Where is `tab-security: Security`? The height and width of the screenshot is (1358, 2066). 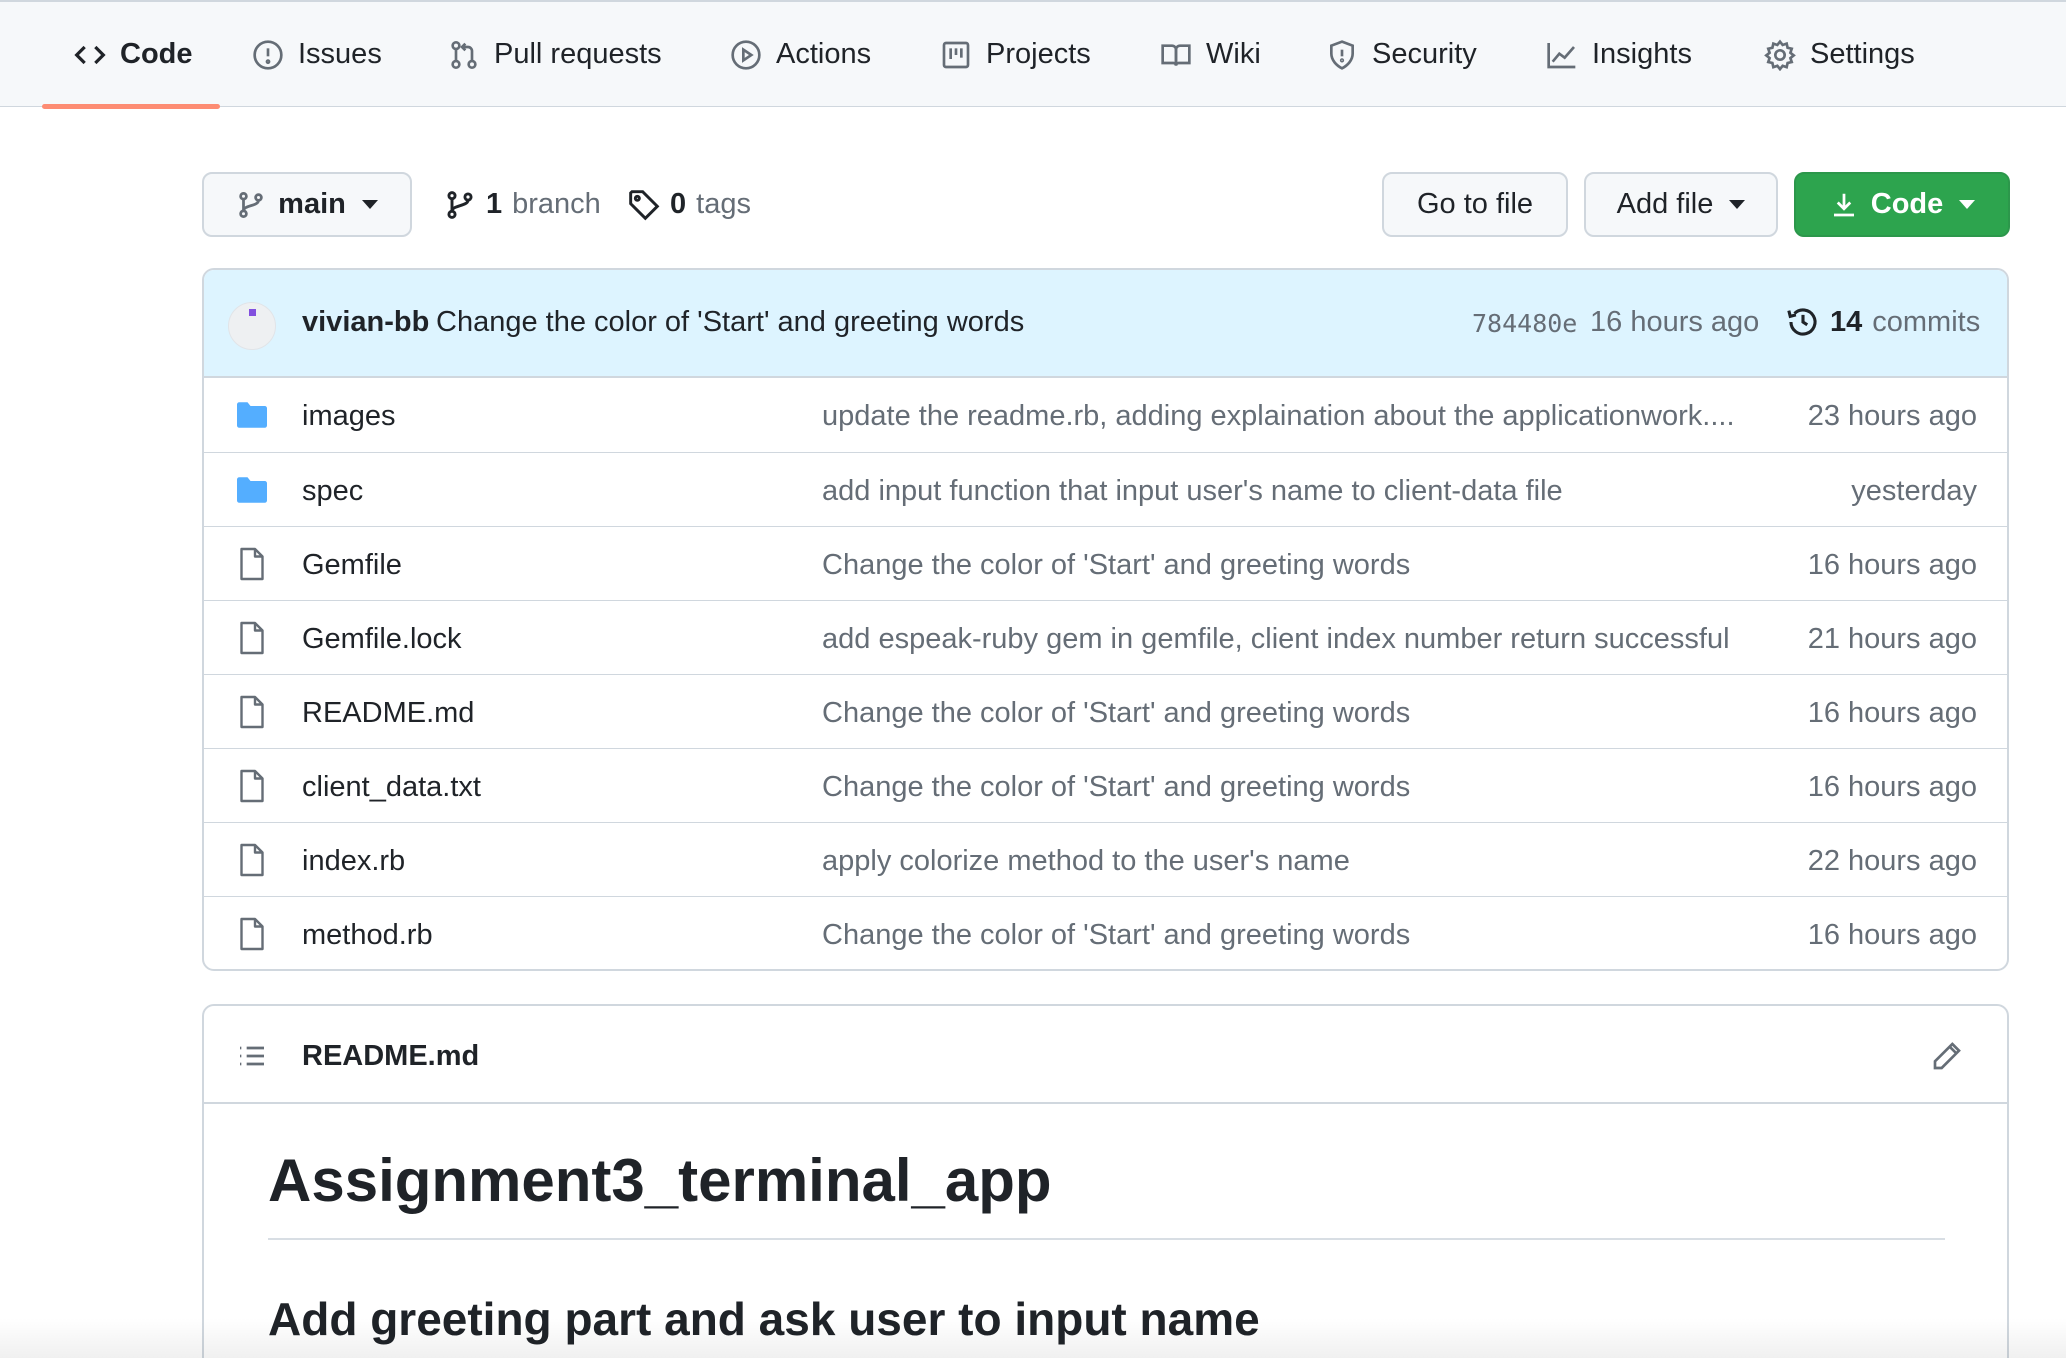 tab-security: Security is located at coordinates (1401, 54).